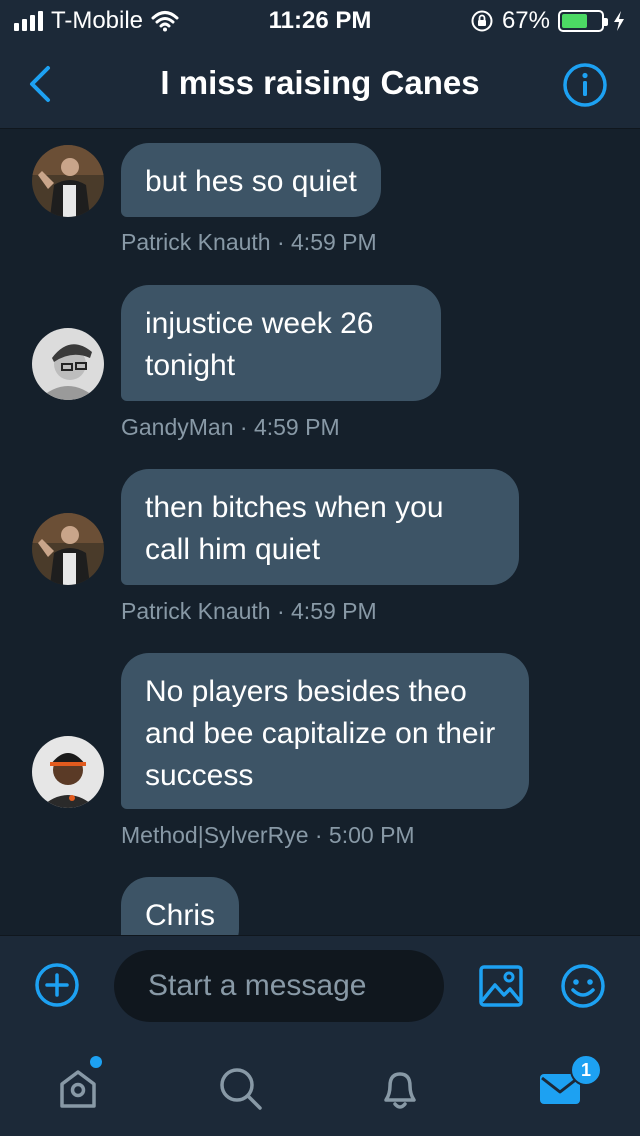  What do you see at coordinates (294, 528) in the screenshot?
I see `message-text: then bitches when you call him quiet` at bounding box center [294, 528].